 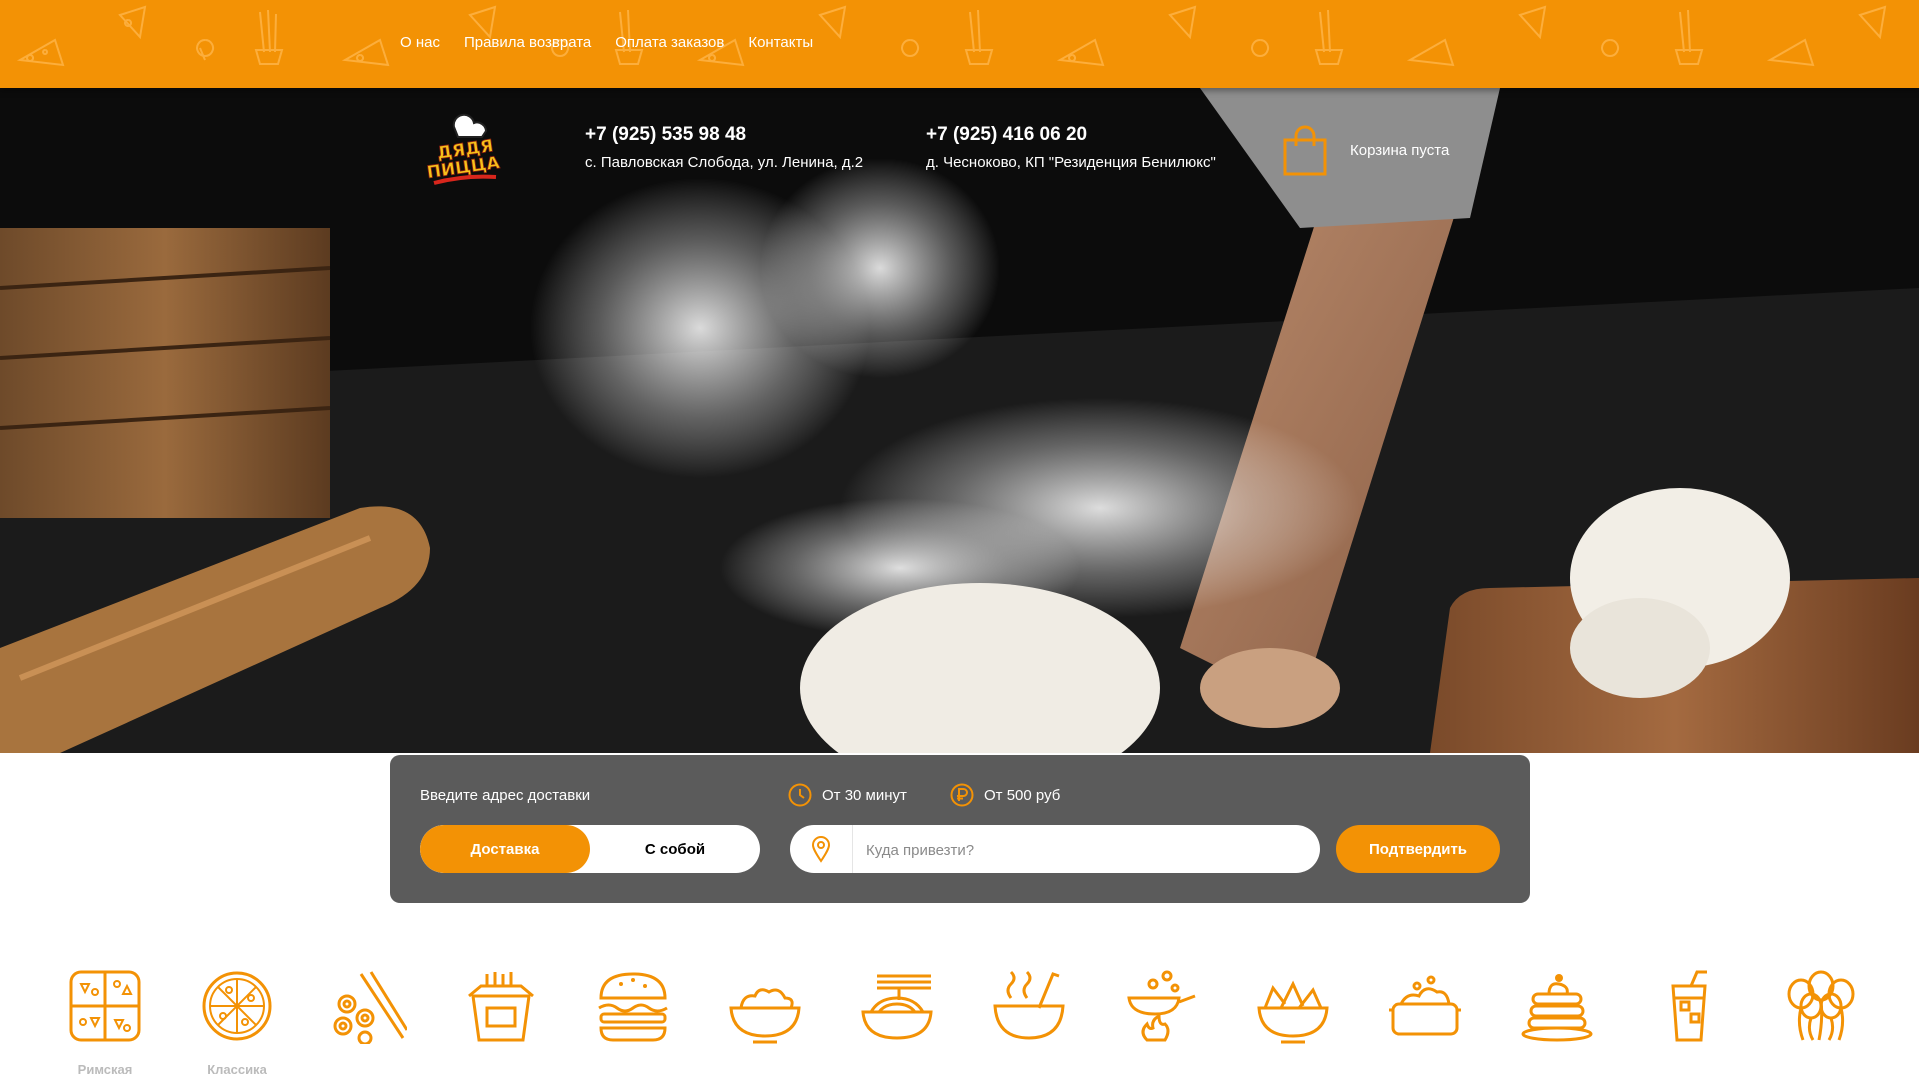 I want to click on nav-link-contacts: Контакты, so click(x=780, y=42).